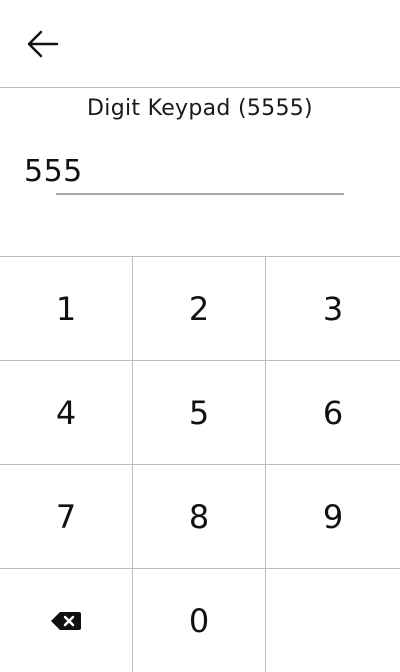 The image size is (400, 672). What do you see at coordinates (333, 517) in the screenshot?
I see `key-9: 9` at bounding box center [333, 517].